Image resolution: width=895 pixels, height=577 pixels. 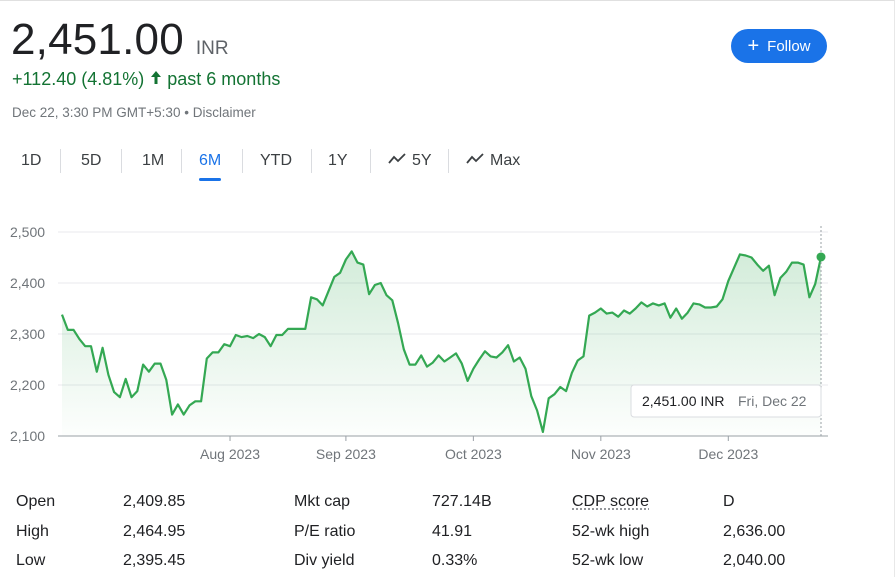 I want to click on tab-label: 1M, so click(x=153, y=160).